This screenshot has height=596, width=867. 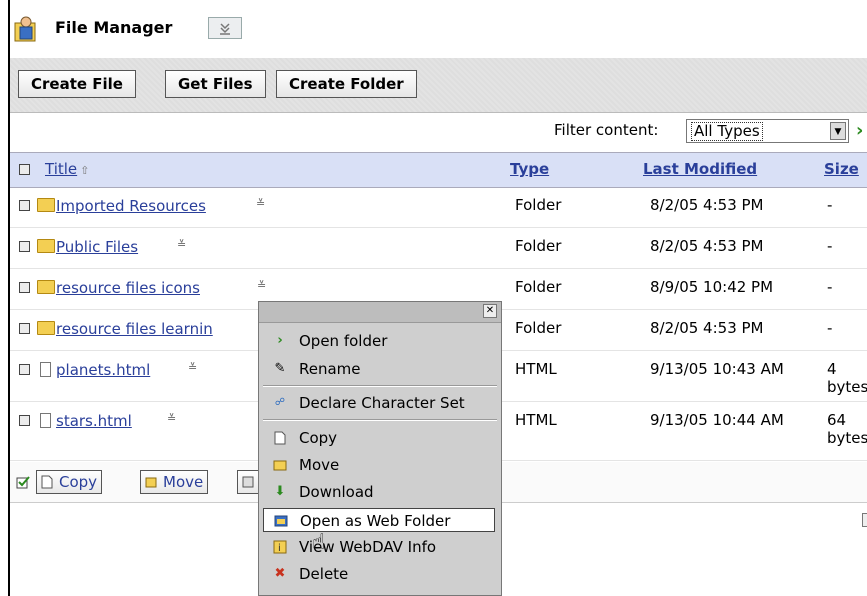 I want to click on bottom-more-button, so click(x=248, y=482).